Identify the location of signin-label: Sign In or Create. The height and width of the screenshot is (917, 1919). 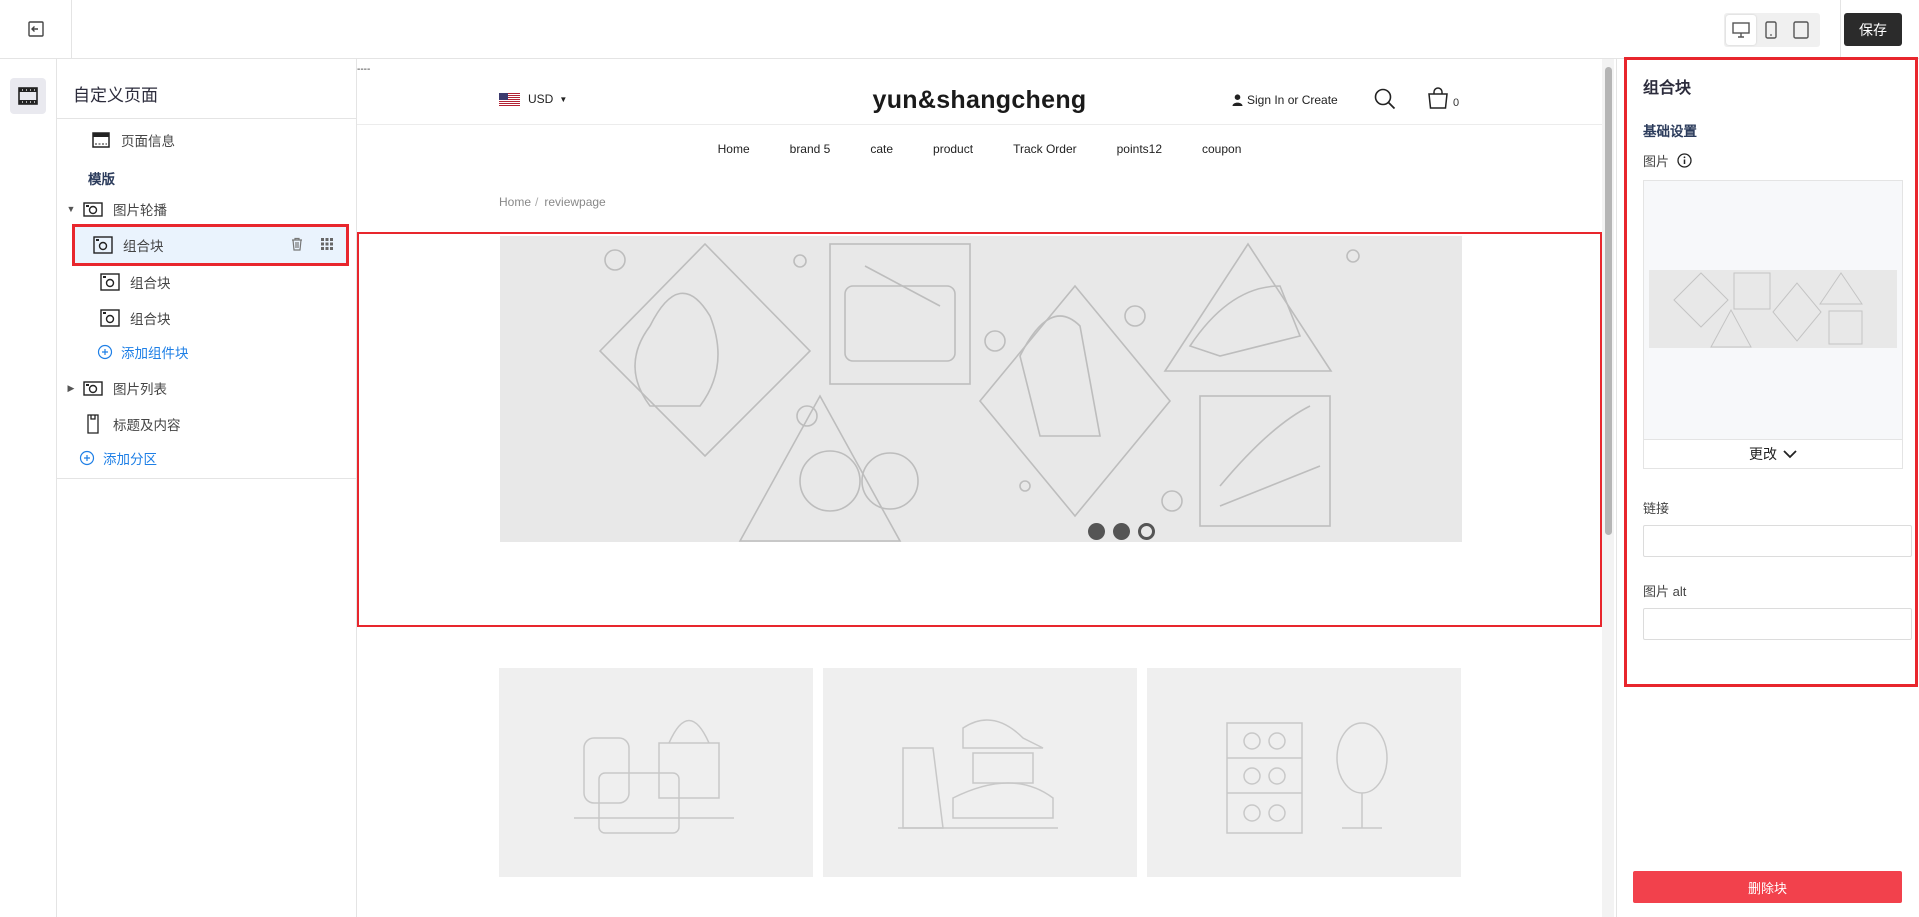
(1292, 100).